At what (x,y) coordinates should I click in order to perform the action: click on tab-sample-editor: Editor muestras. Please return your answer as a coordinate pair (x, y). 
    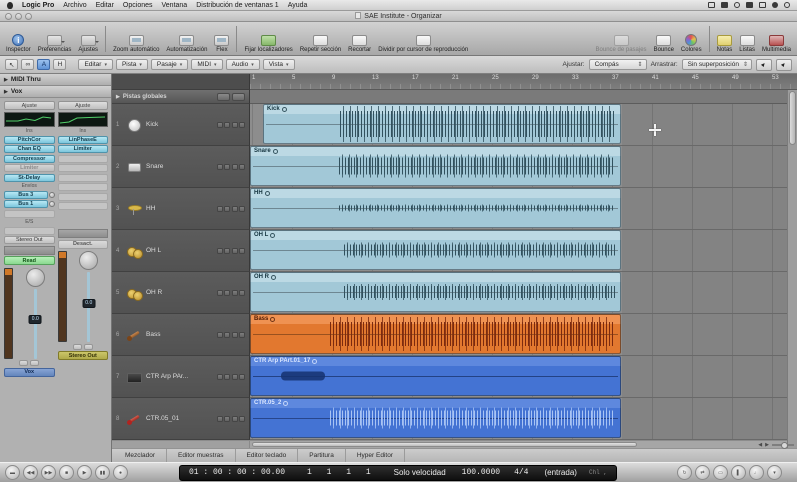
    Looking at the image, I should click on (201, 455).